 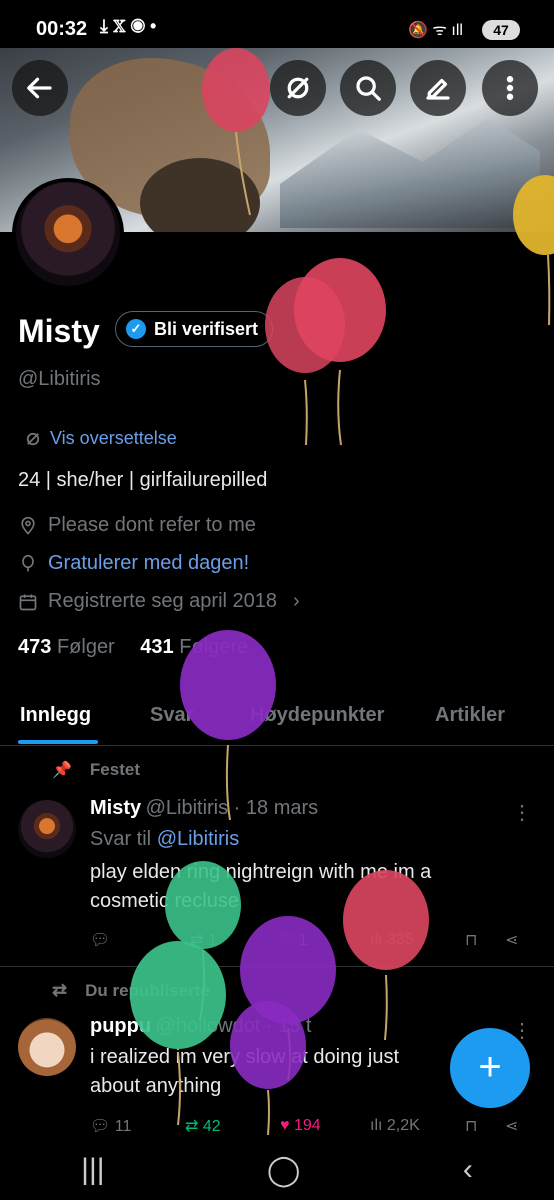 I want to click on recent-apps-button: |||, so click(x=92, y=1170).